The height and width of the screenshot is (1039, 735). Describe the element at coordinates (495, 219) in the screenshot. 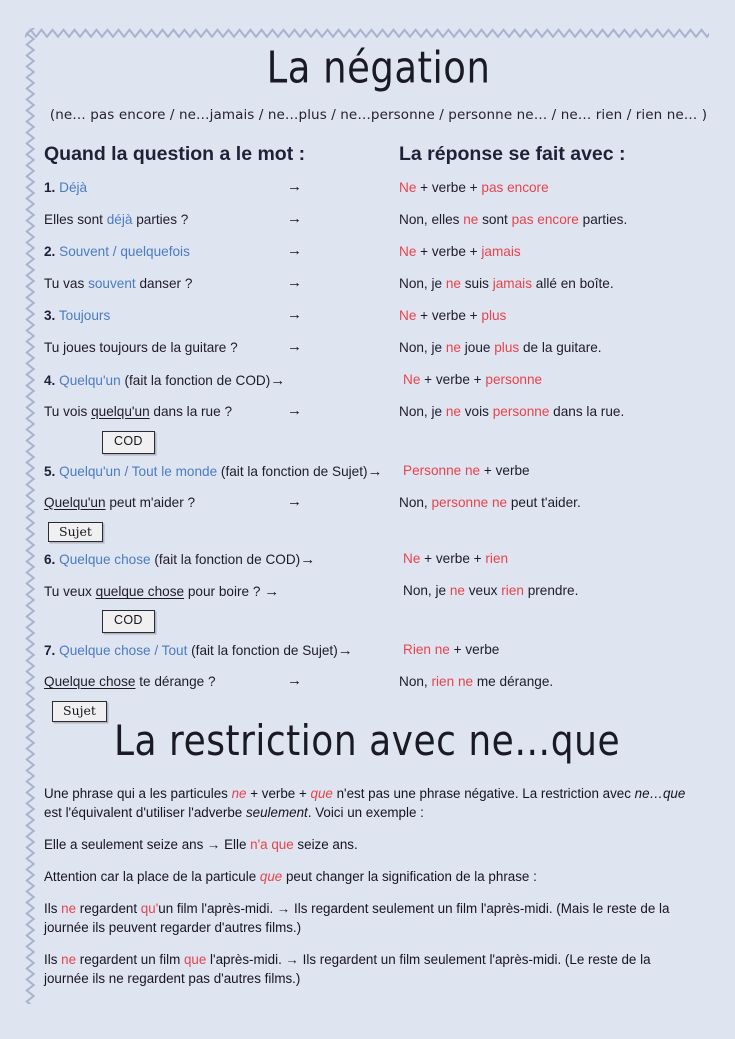

I see `answer-text: sont` at that location.